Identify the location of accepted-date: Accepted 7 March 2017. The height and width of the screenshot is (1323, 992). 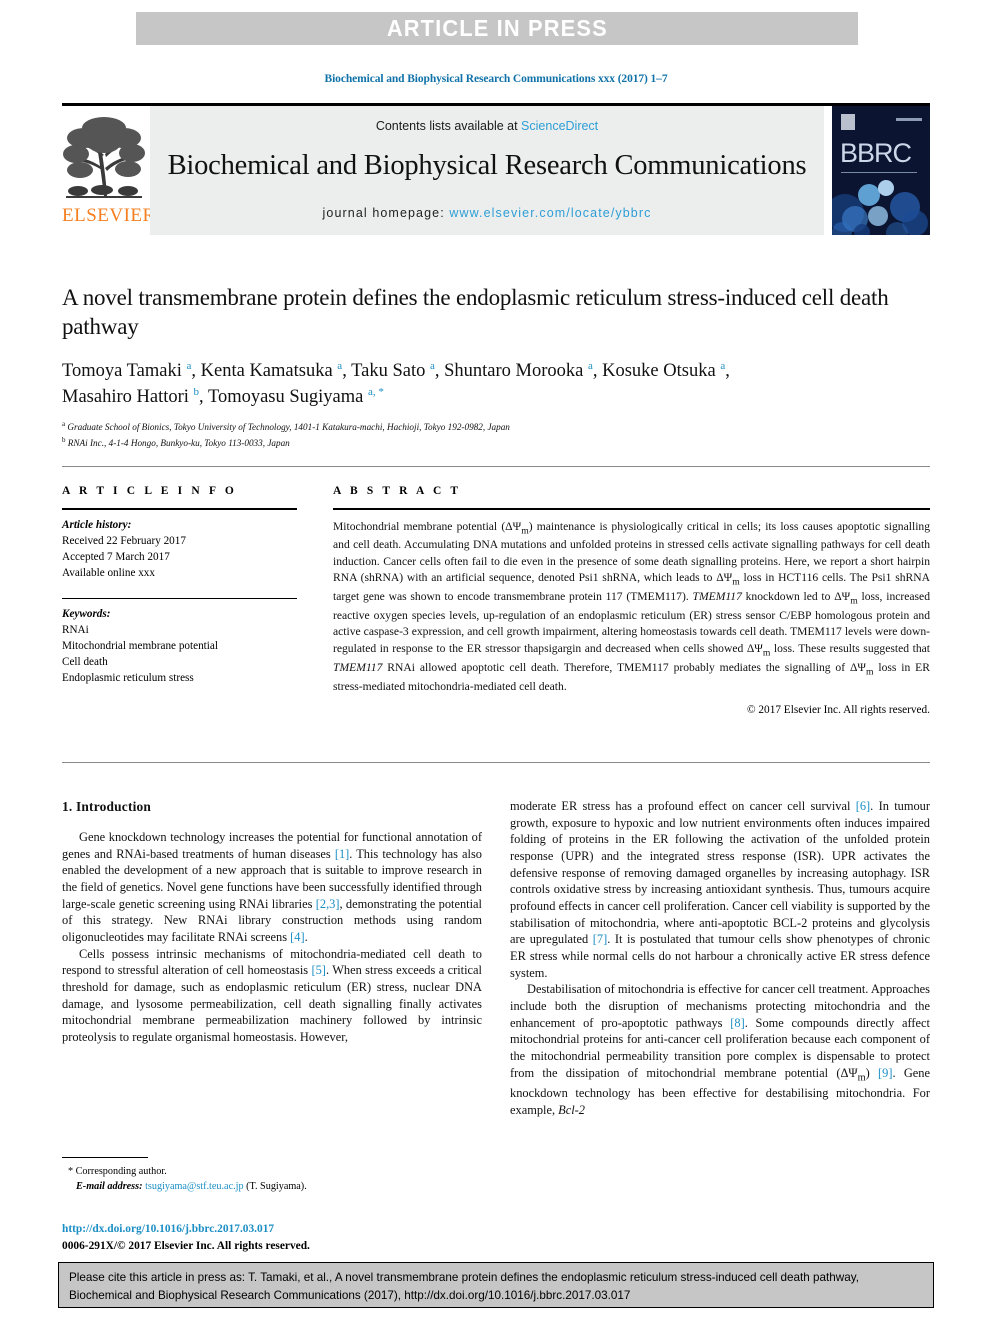
(116, 556).